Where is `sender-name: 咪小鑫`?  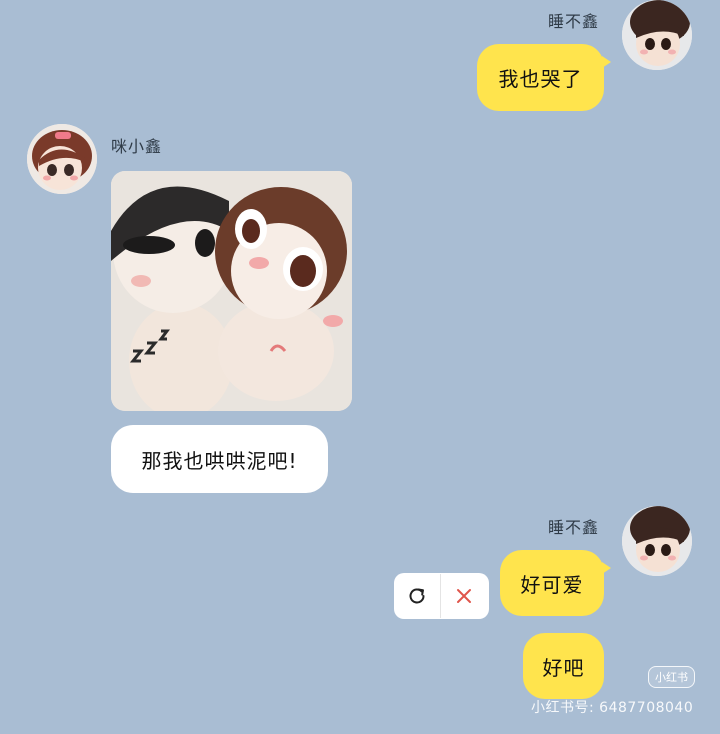 sender-name: 咪小鑫 is located at coordinates (137, 146).